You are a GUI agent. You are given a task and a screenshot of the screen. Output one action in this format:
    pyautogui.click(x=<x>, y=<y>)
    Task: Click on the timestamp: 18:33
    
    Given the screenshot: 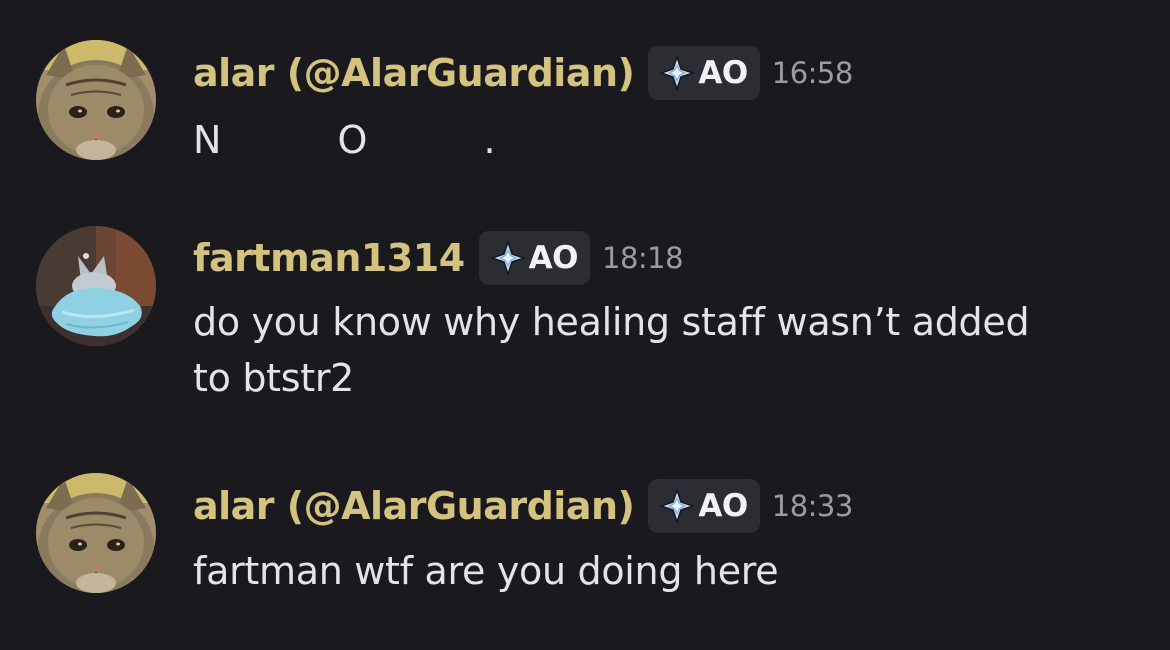 What is the action you would take?
    pyautogui.click(x=812, y=506)
    